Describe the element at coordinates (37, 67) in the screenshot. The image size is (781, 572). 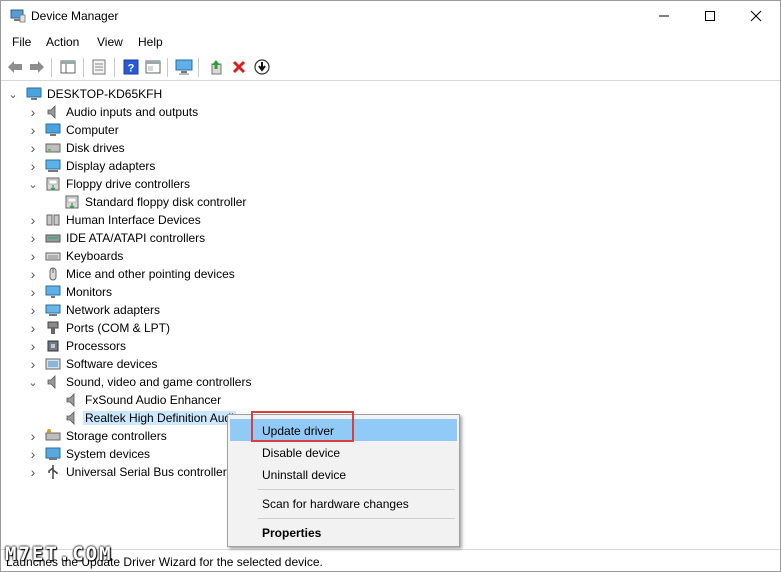
I see `forward-icon` at that location.